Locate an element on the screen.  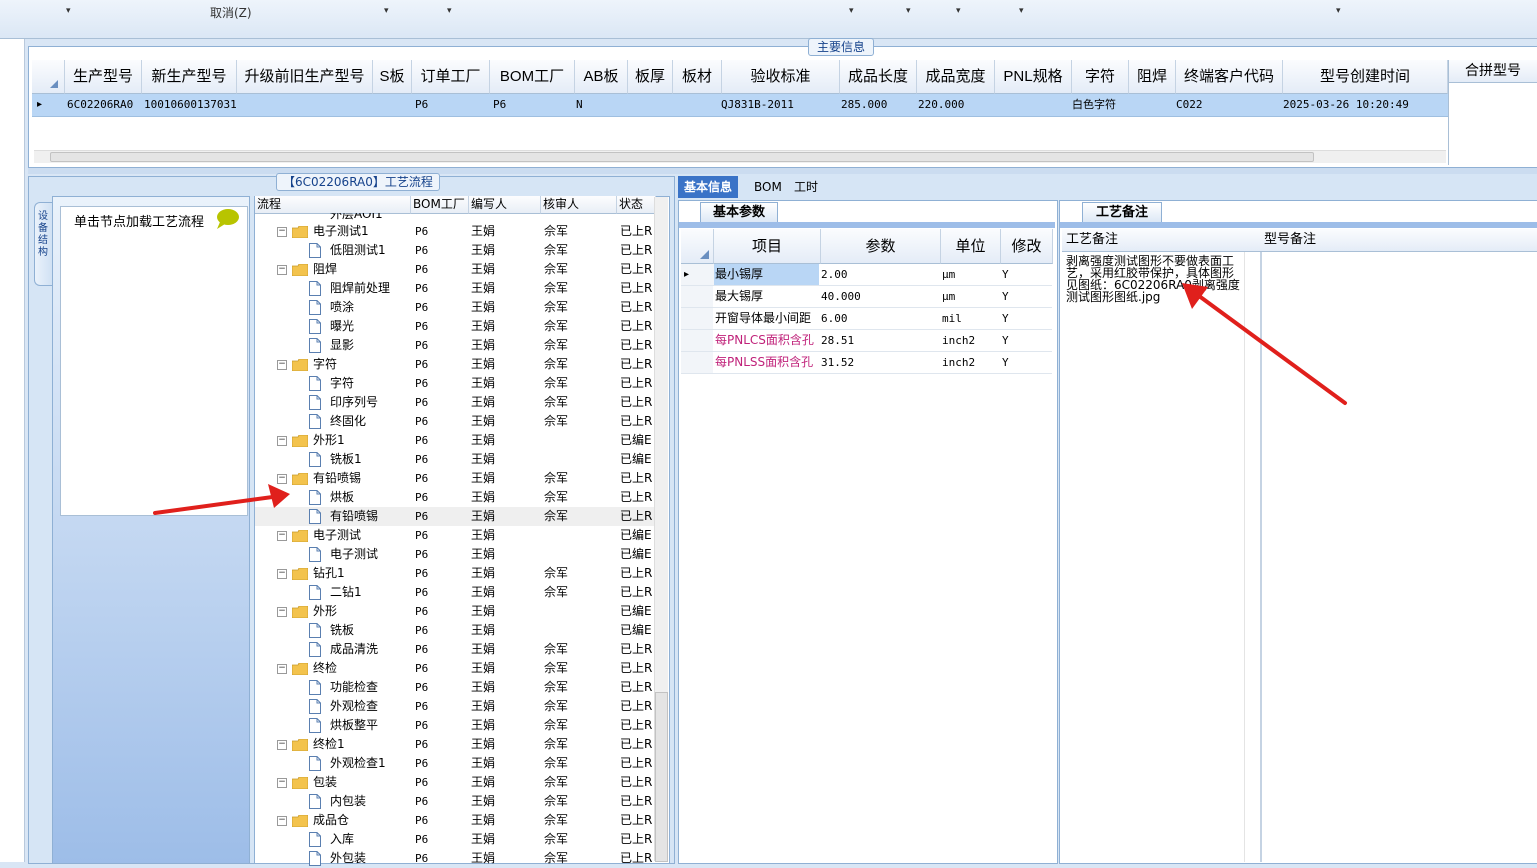
order-factory-cell: P6 is located at coordinates (443, 105).